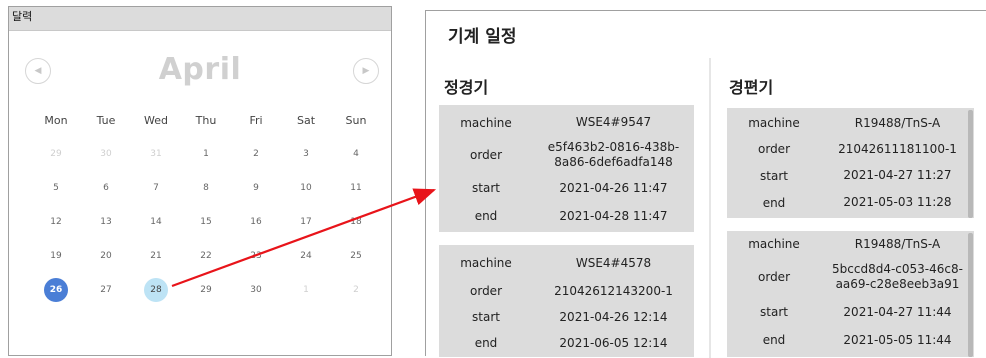 This screenshot has width=986, height=358. I want to click on day-number: 7, so click(156, 188).